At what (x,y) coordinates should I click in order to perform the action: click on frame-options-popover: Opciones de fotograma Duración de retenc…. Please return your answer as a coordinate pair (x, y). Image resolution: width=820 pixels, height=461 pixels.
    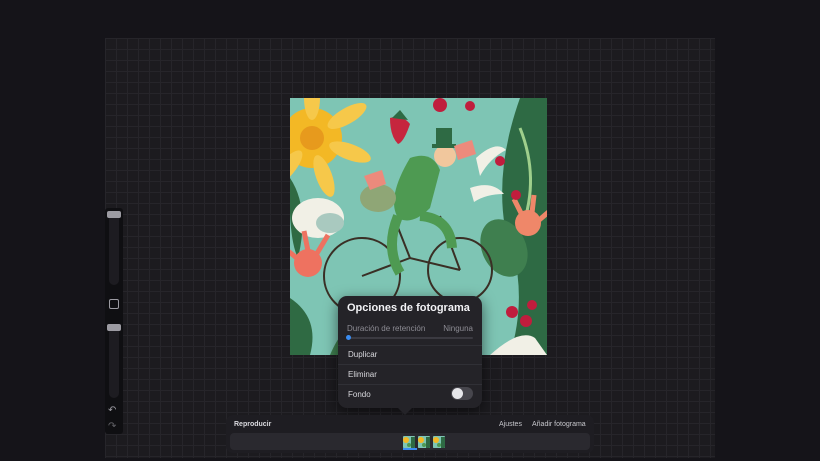
    Looking at the image, I should click on (410, 355).